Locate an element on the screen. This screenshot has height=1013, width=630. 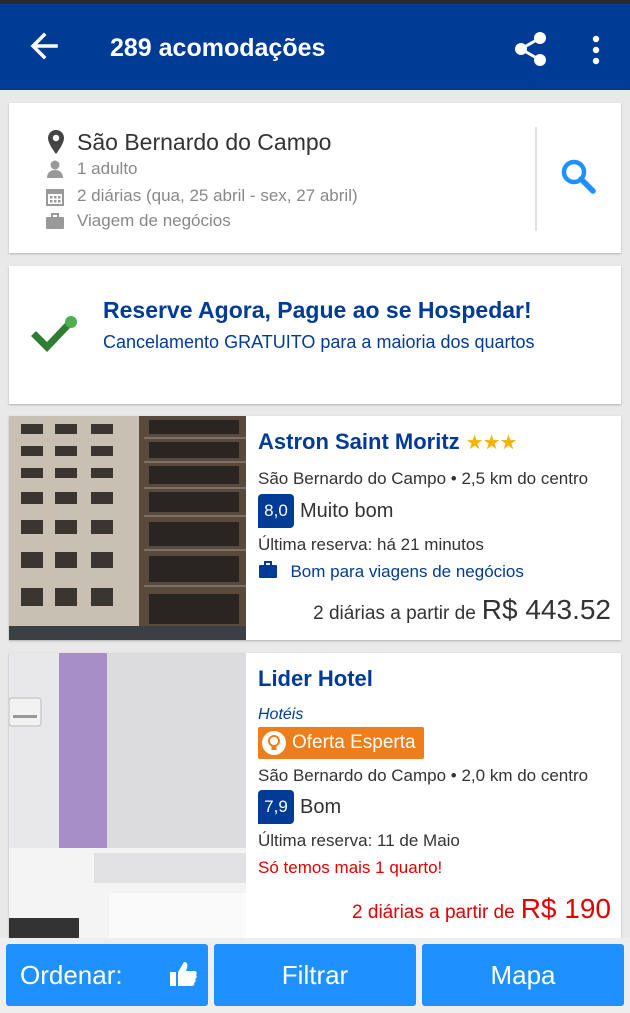
map-button: Mapa is located at coordinates (523, 975).